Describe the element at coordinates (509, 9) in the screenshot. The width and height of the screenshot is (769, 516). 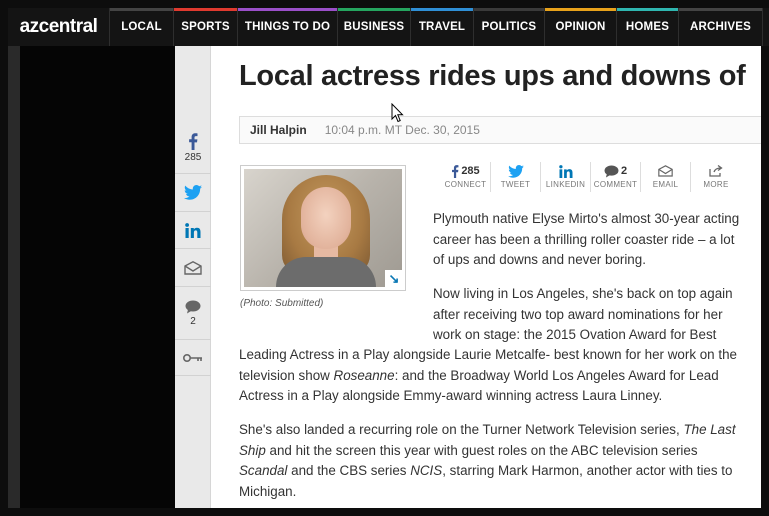
I see `nav-politics-color-bar` at that location.